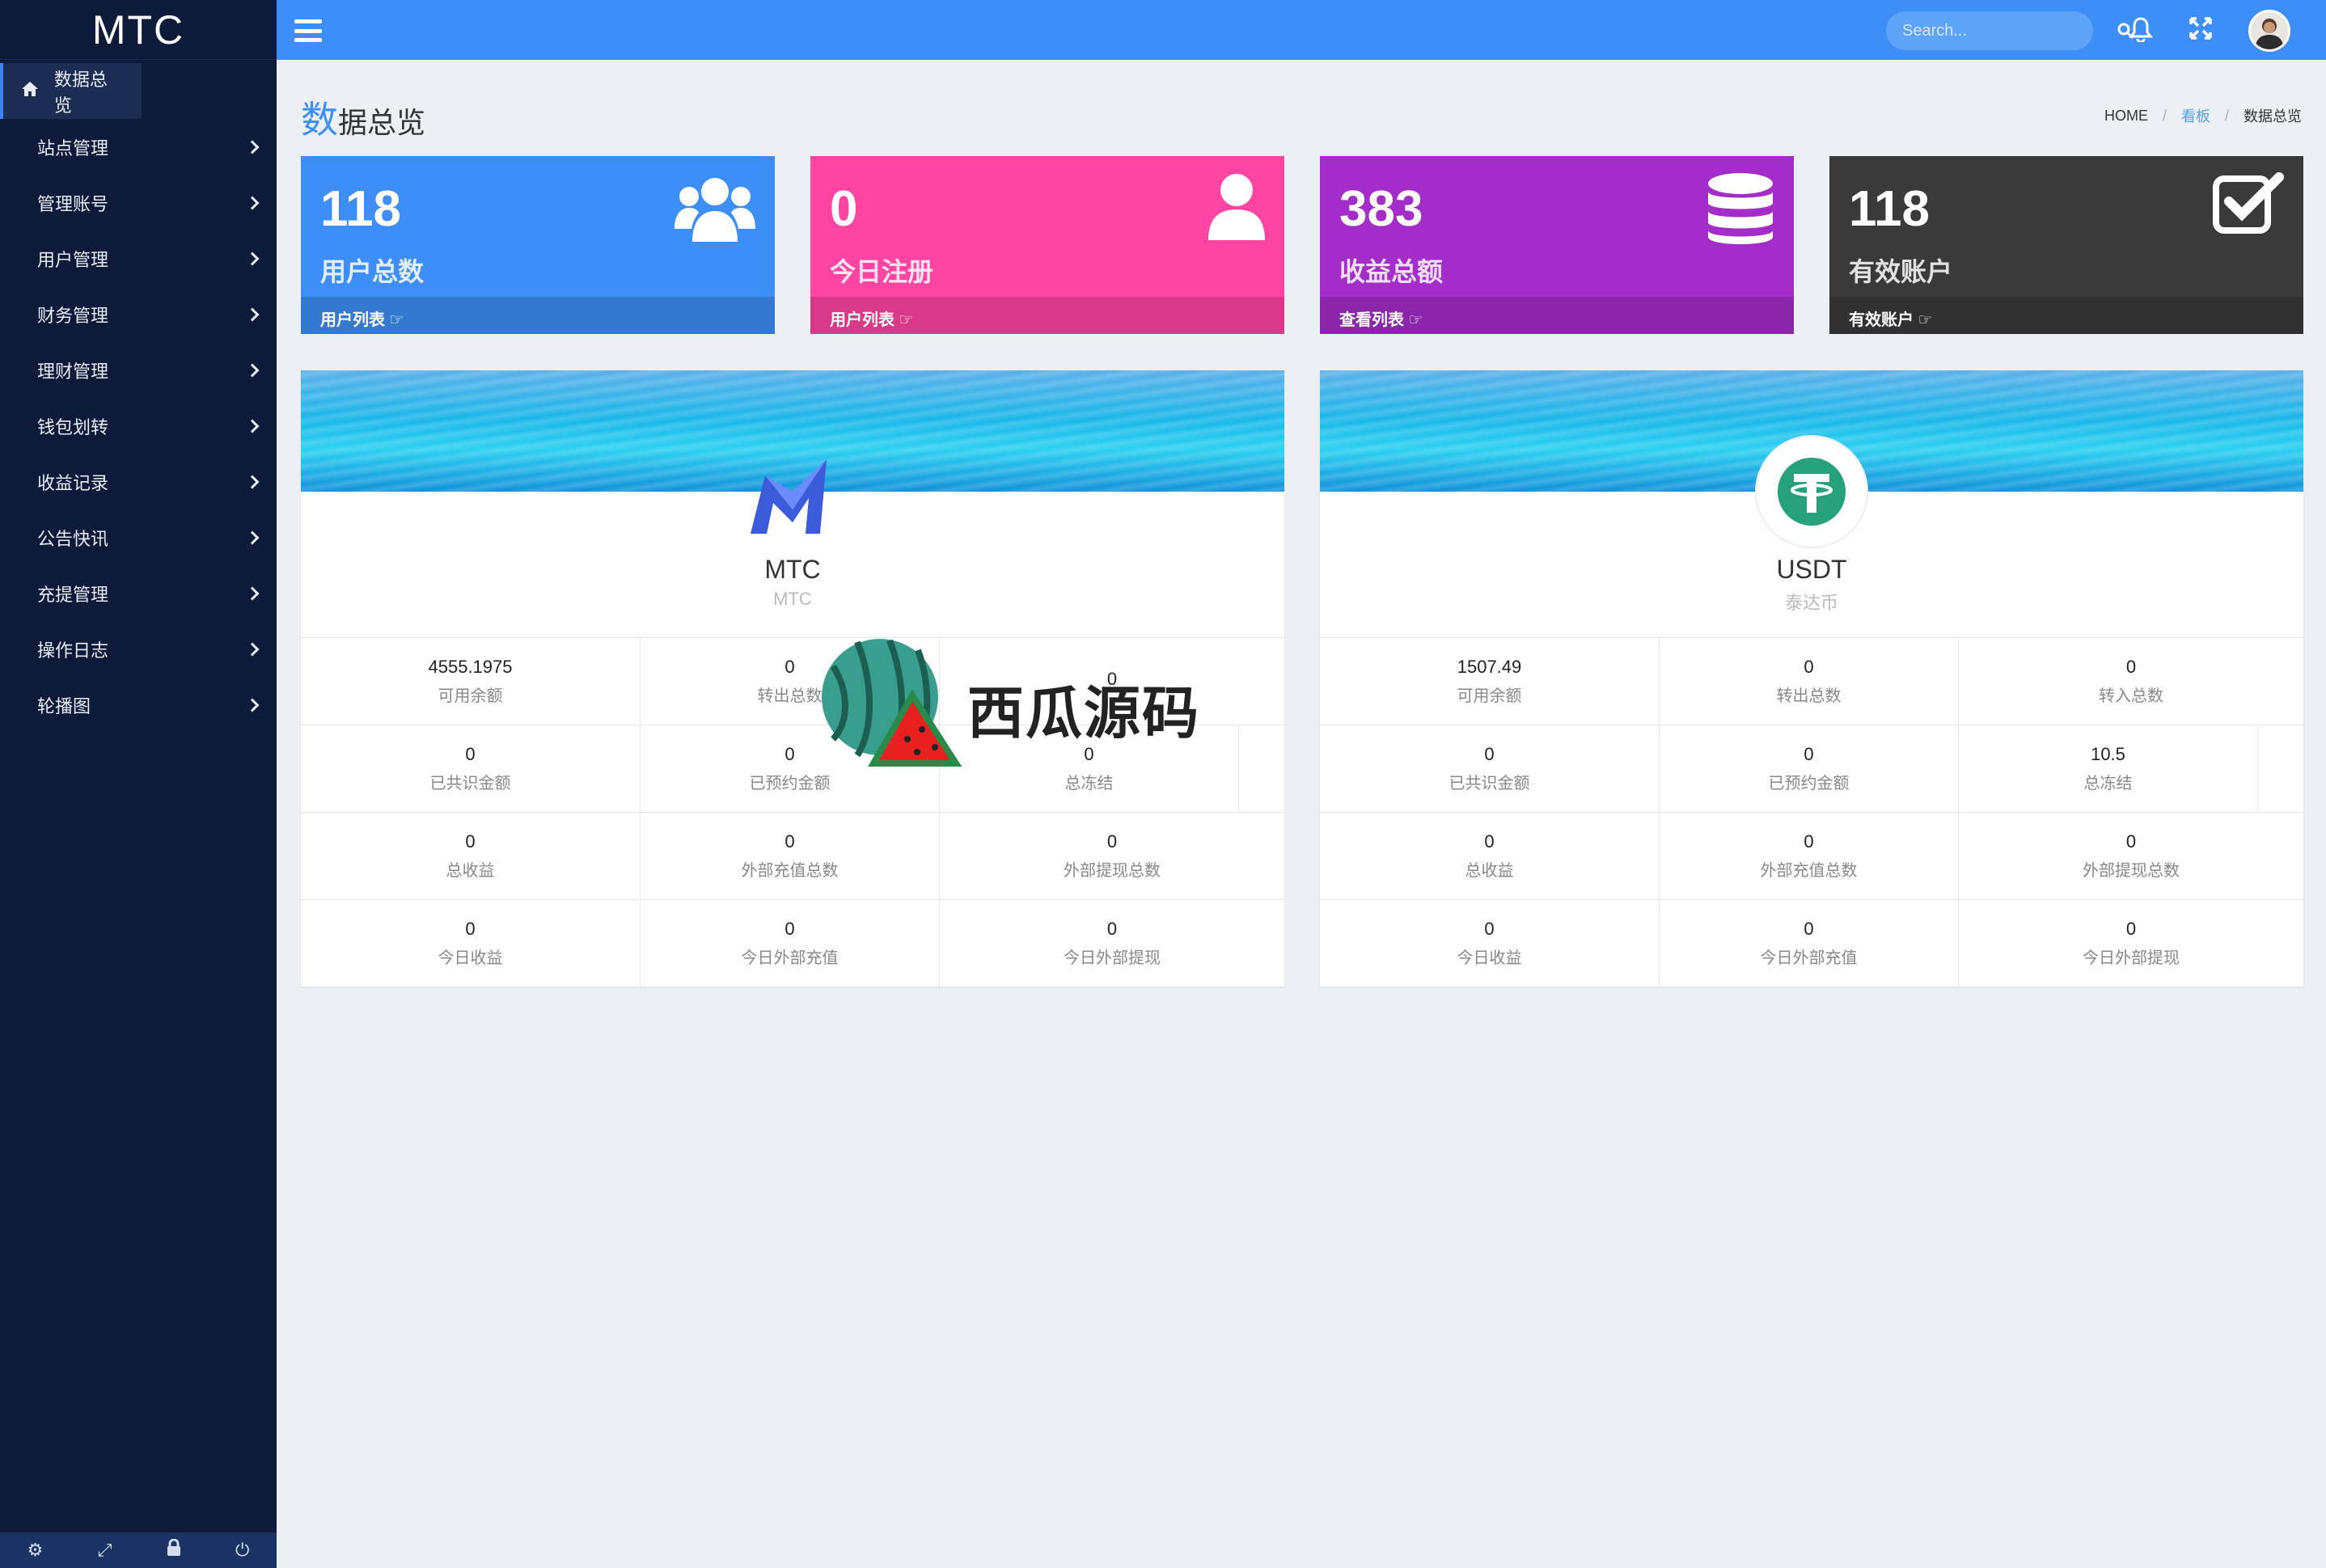  Describe the element at coordinates (538, 245) in the screenshot. I see `stat-card-total-users: 118 用户总数 用户列表 ☞` at that location.